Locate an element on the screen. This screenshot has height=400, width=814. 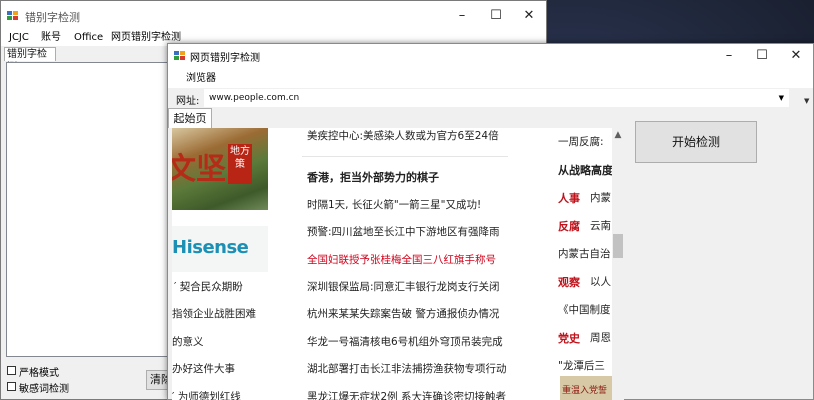
list-item: 的意义 is located at coordinates (188, 341).